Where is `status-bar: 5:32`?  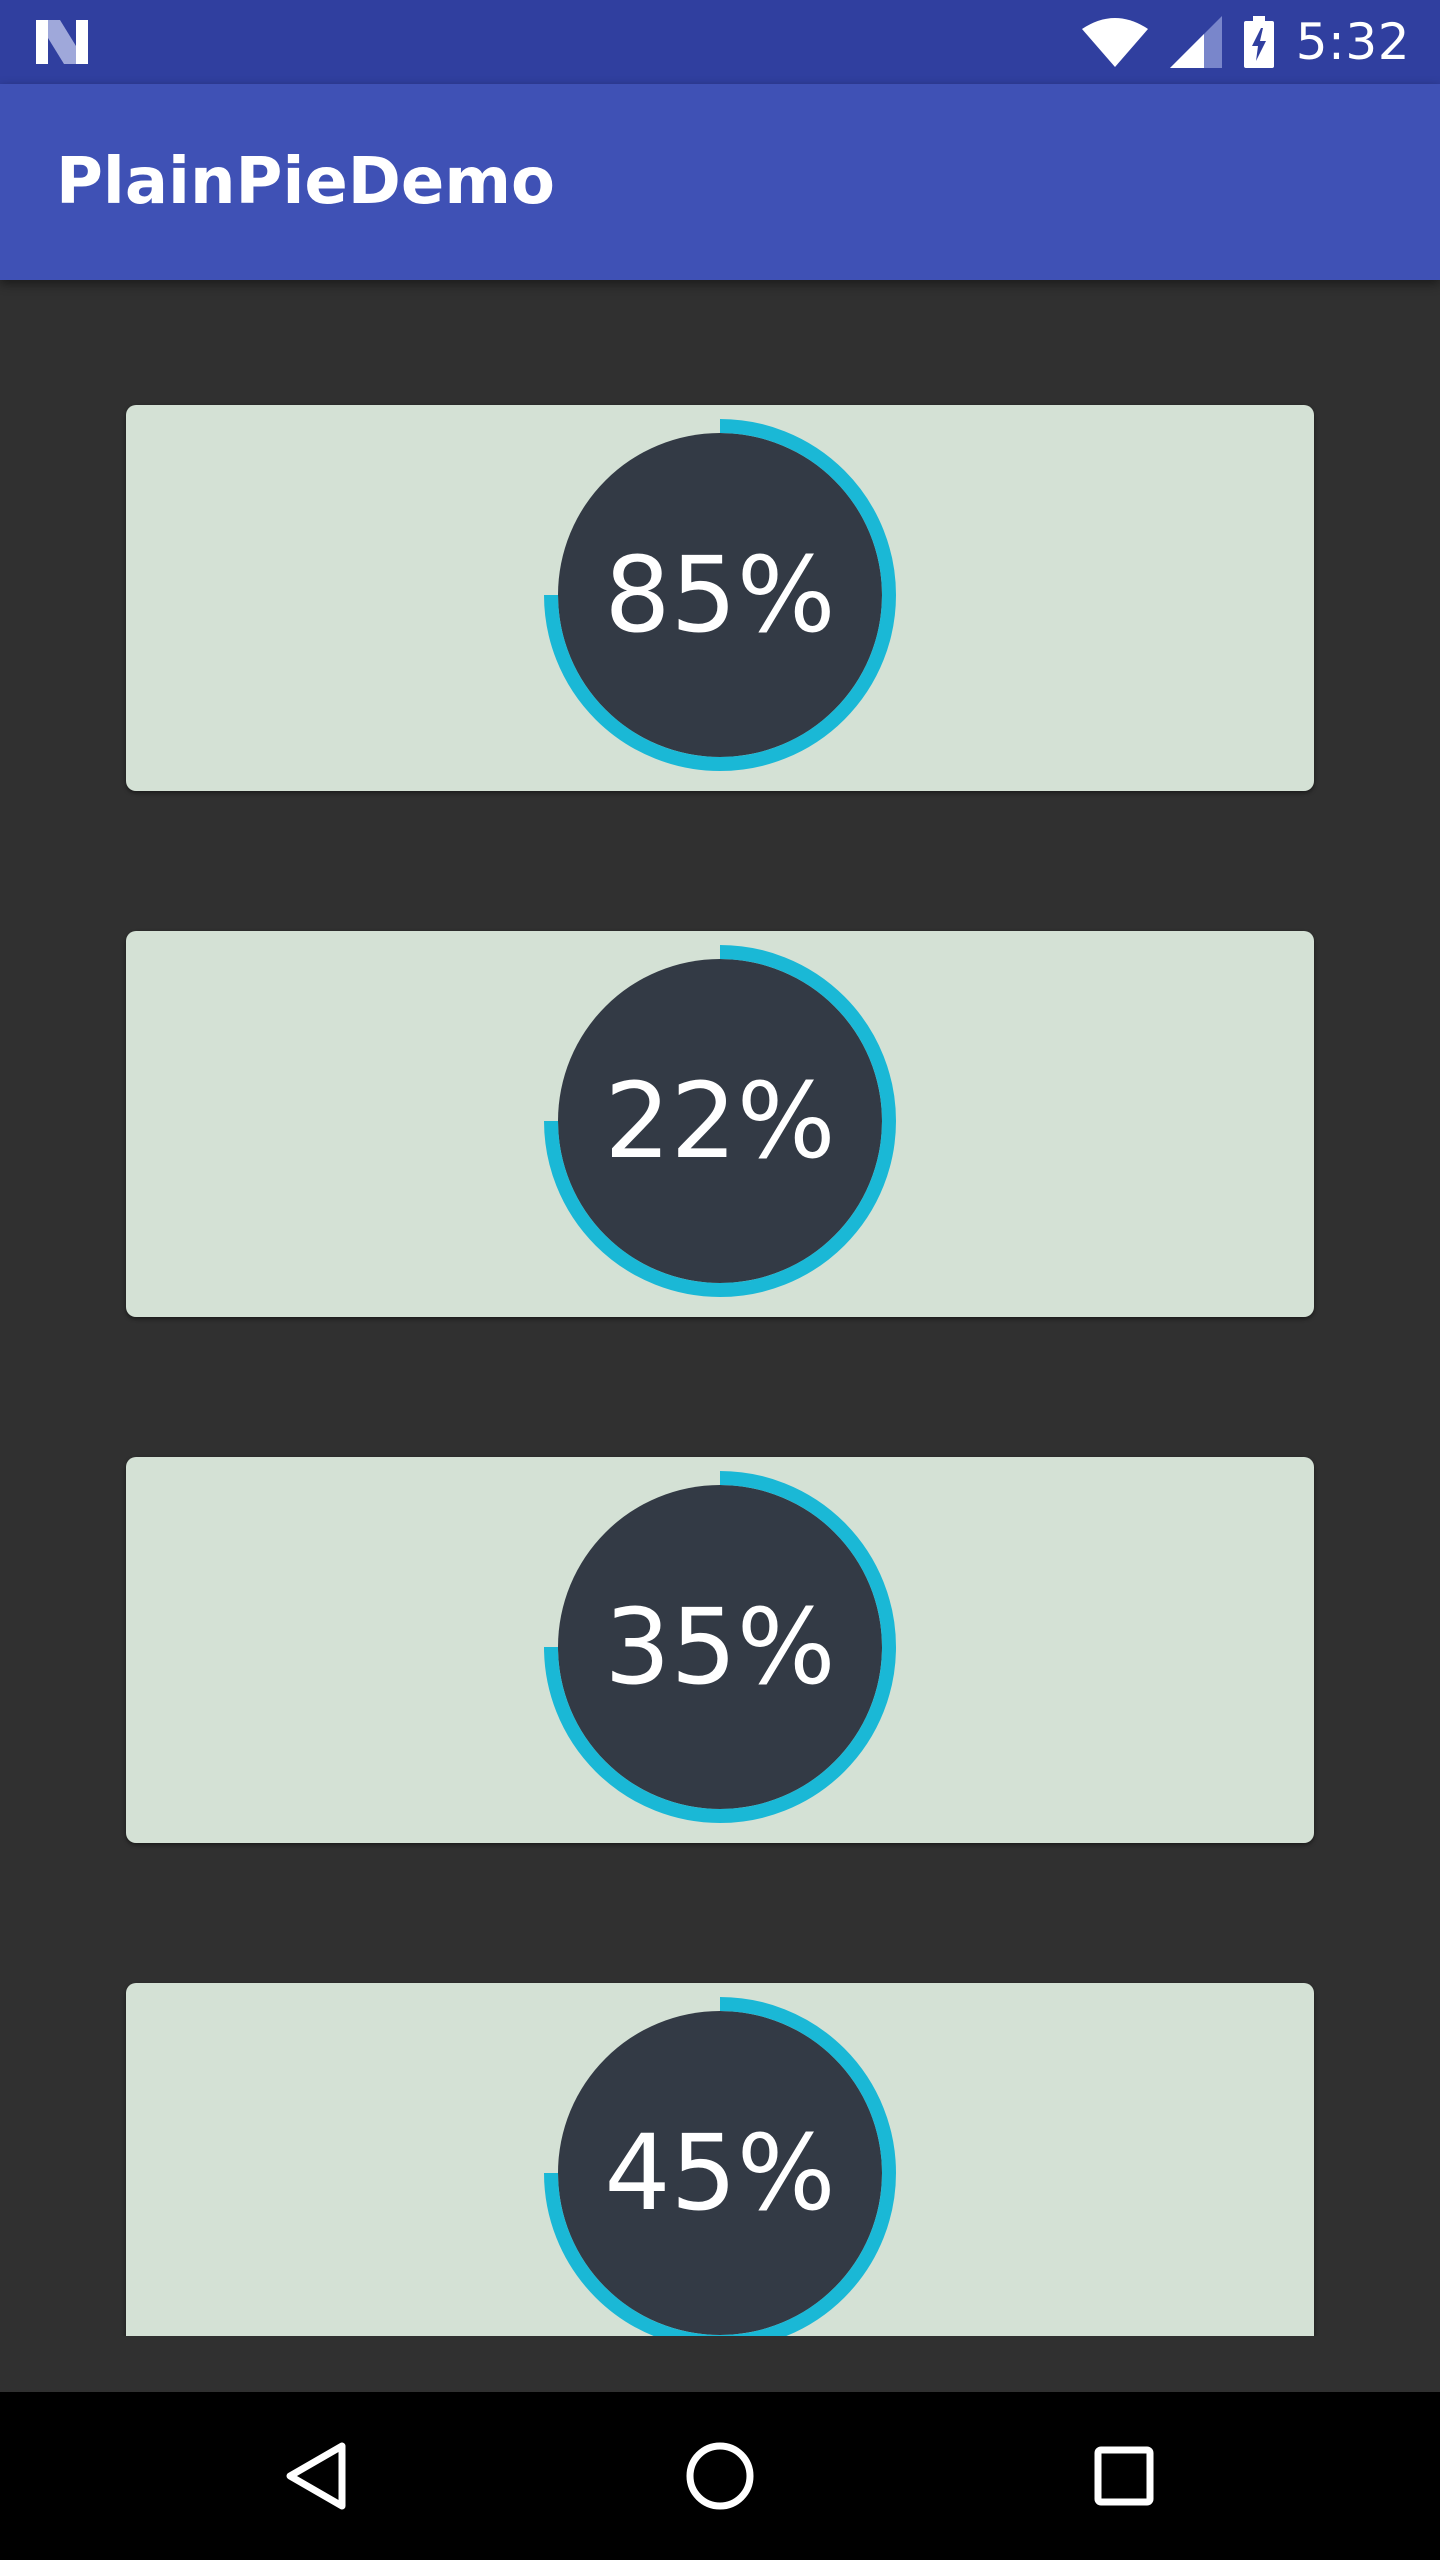
status-bar: 5:32 is located at coordinates (720, 42).